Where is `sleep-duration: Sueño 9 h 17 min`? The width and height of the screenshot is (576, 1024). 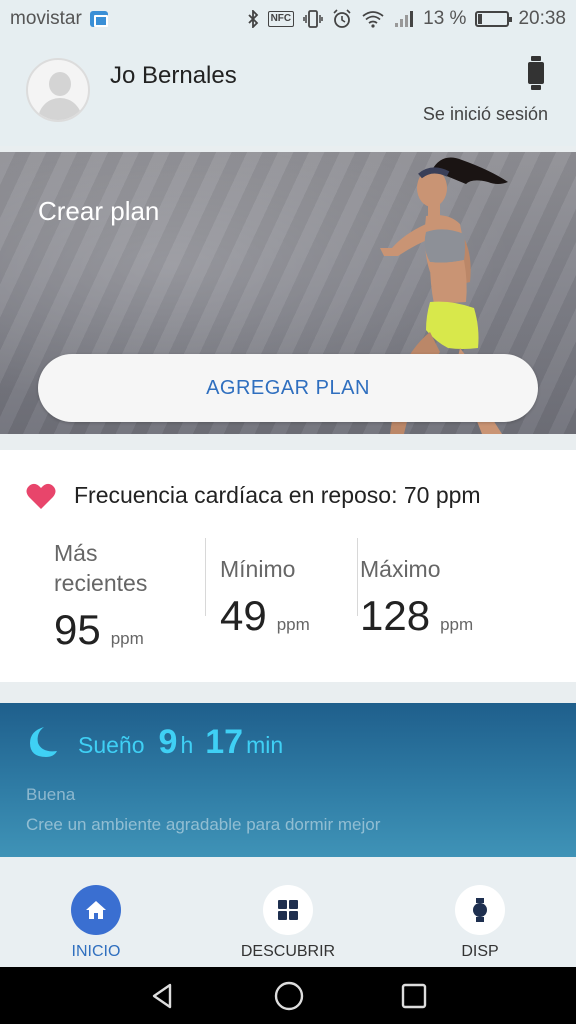 sleep-duration: Sueño 9 h 17 min is located at coordinates (186, 742).